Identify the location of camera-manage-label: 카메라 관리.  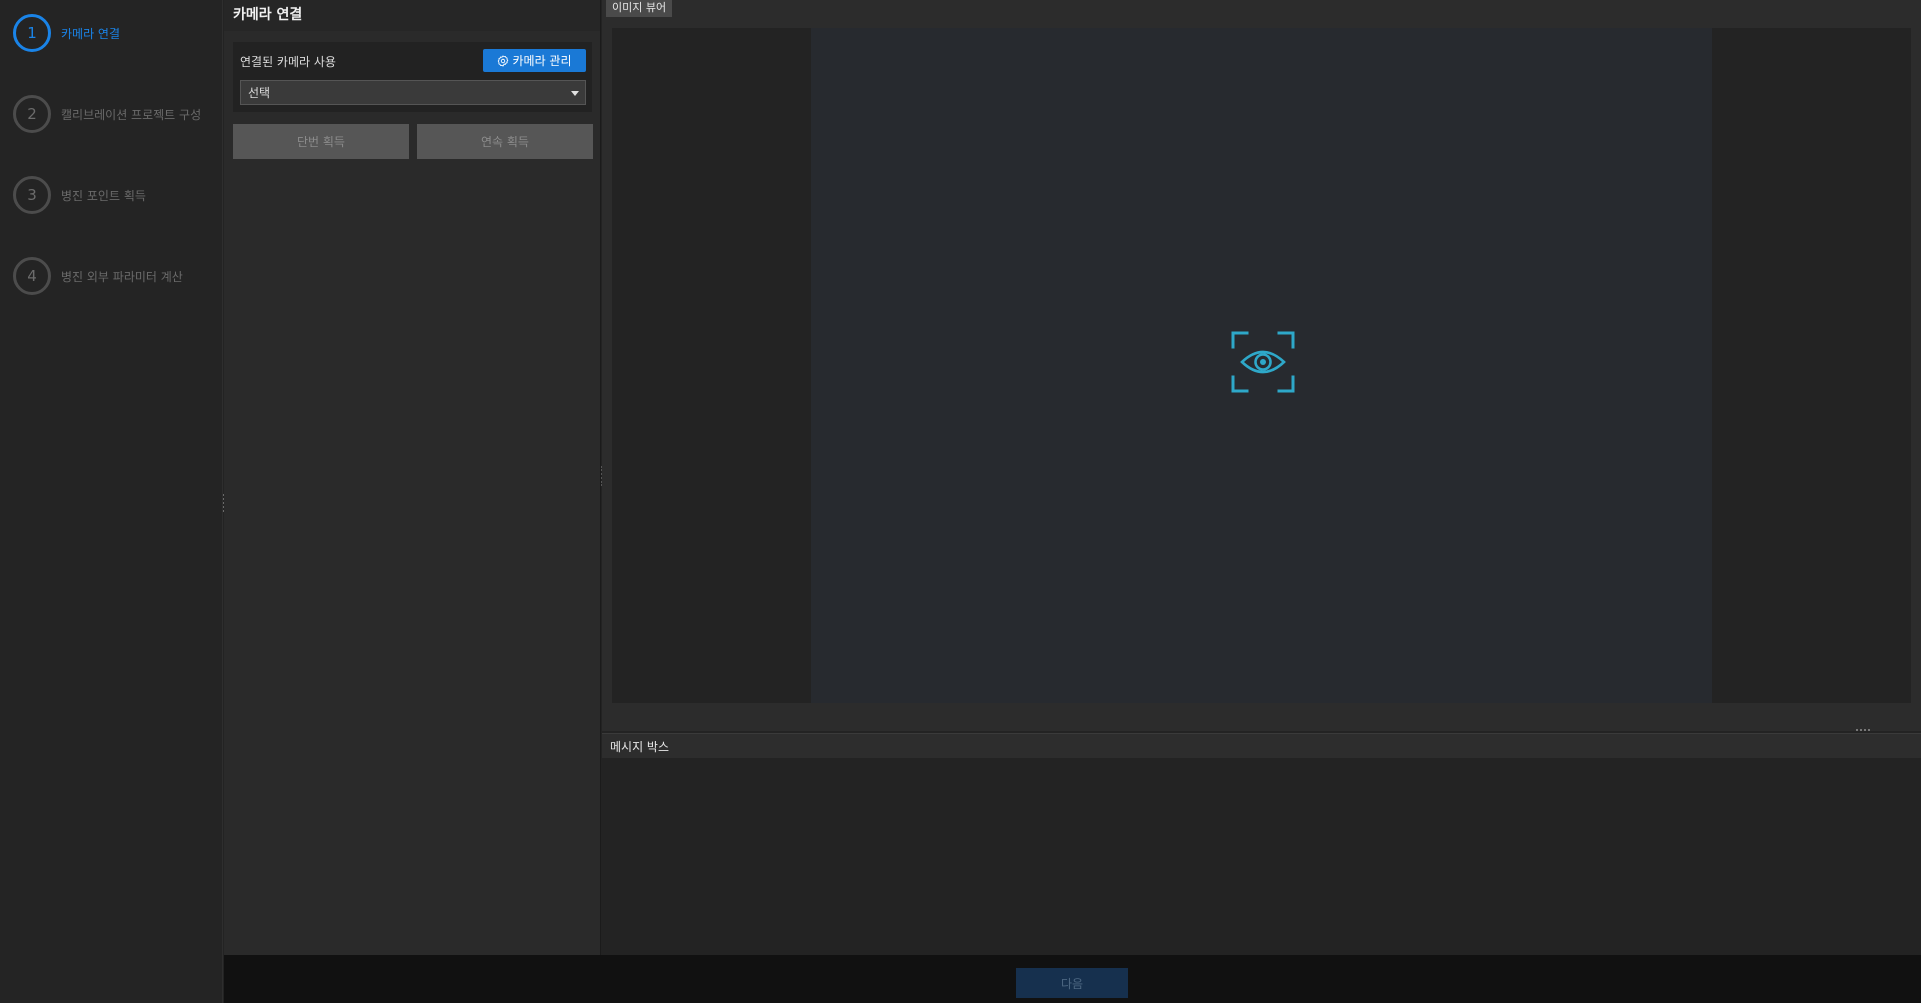
(542, 61).